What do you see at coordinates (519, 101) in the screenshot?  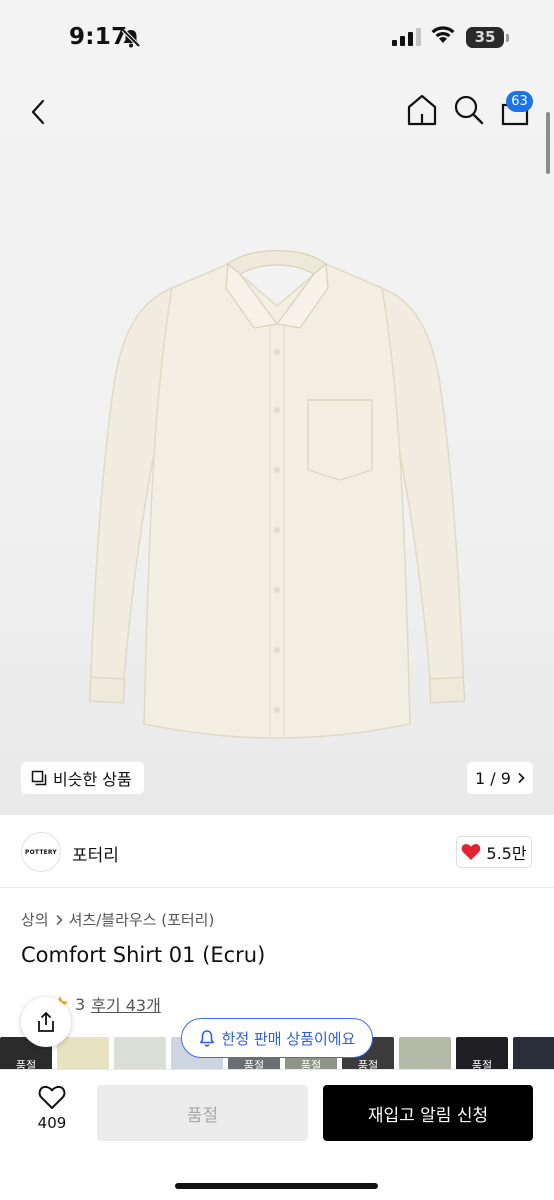 I see `cart-count-badge: 63` at bounding box center [519, 101].